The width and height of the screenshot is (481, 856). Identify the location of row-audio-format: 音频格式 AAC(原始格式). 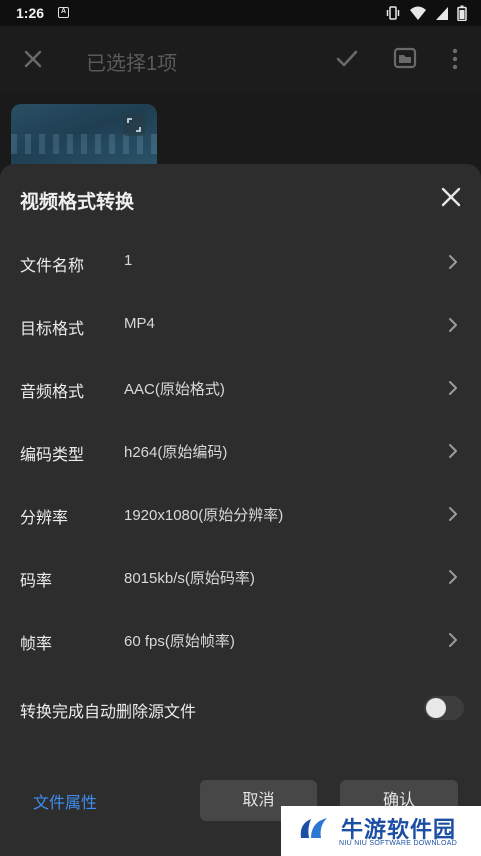
(240, 388).